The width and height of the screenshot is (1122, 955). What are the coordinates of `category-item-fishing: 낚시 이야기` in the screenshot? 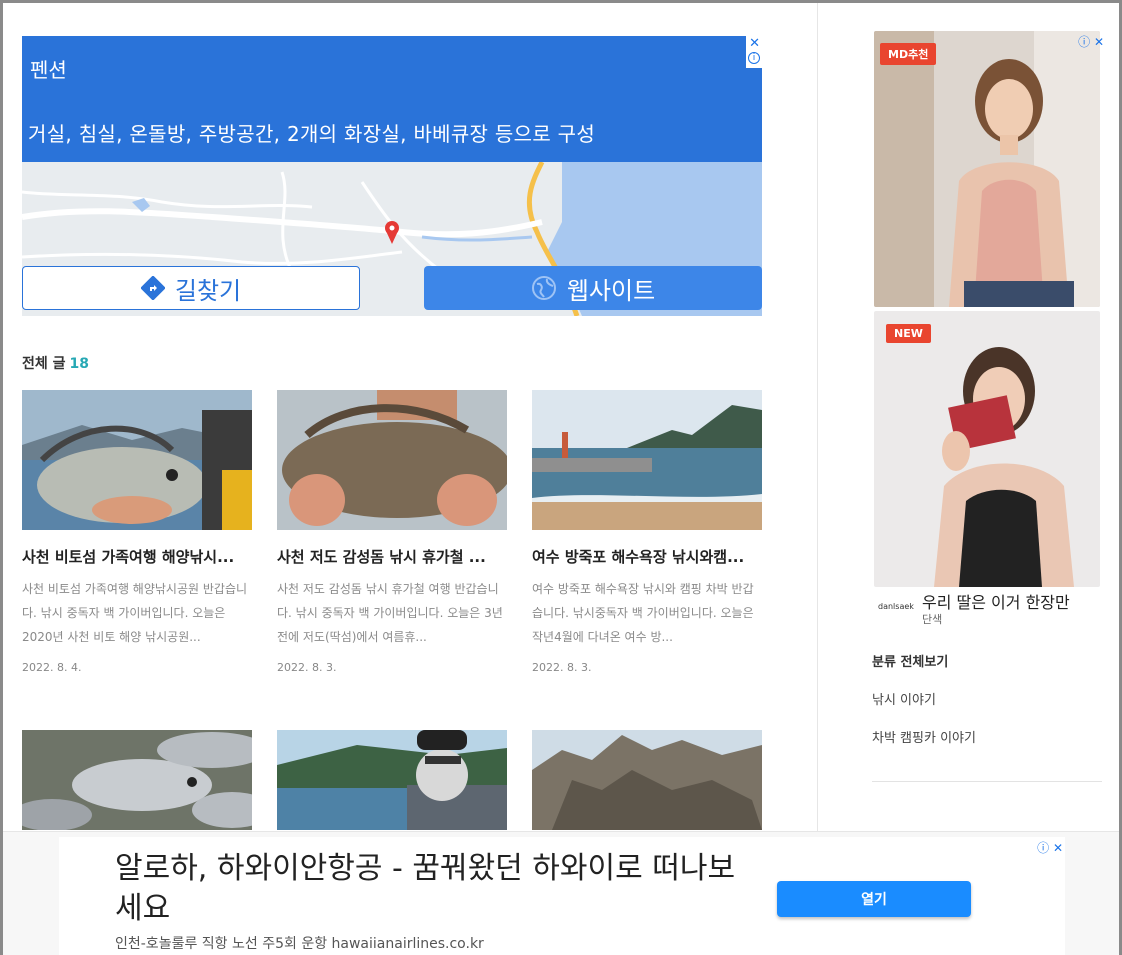 It's located at (924, 698).